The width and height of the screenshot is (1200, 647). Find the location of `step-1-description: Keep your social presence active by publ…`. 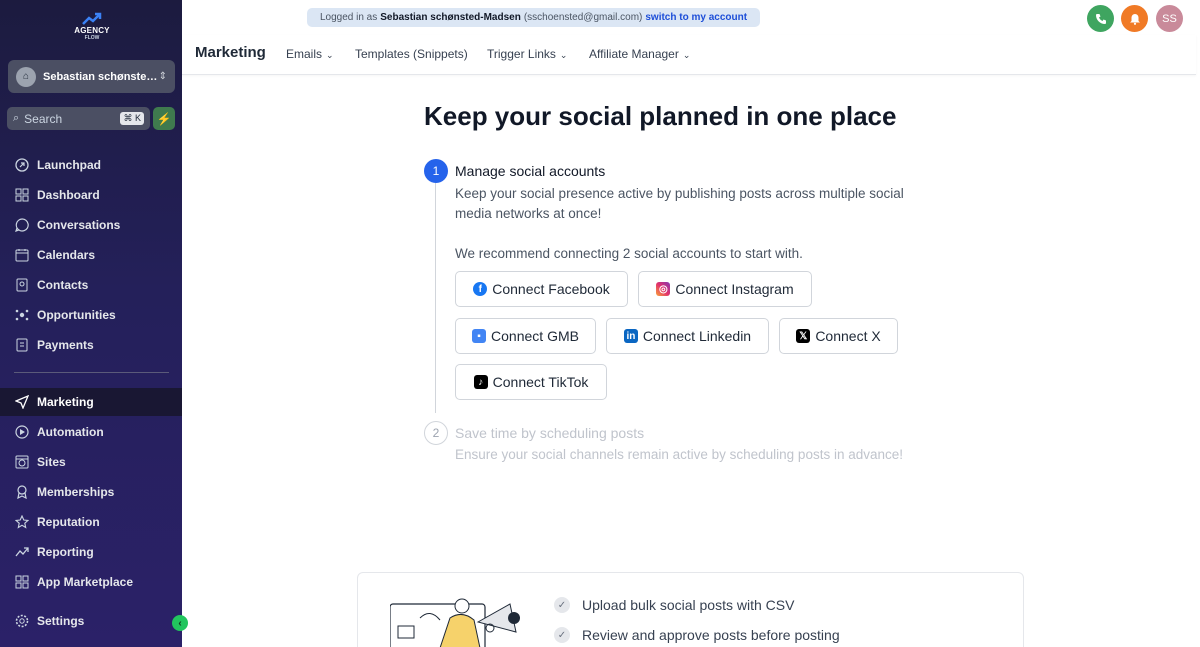

step-1-description: Keep your social presence active by publ… is located at coordinates (679, 204).